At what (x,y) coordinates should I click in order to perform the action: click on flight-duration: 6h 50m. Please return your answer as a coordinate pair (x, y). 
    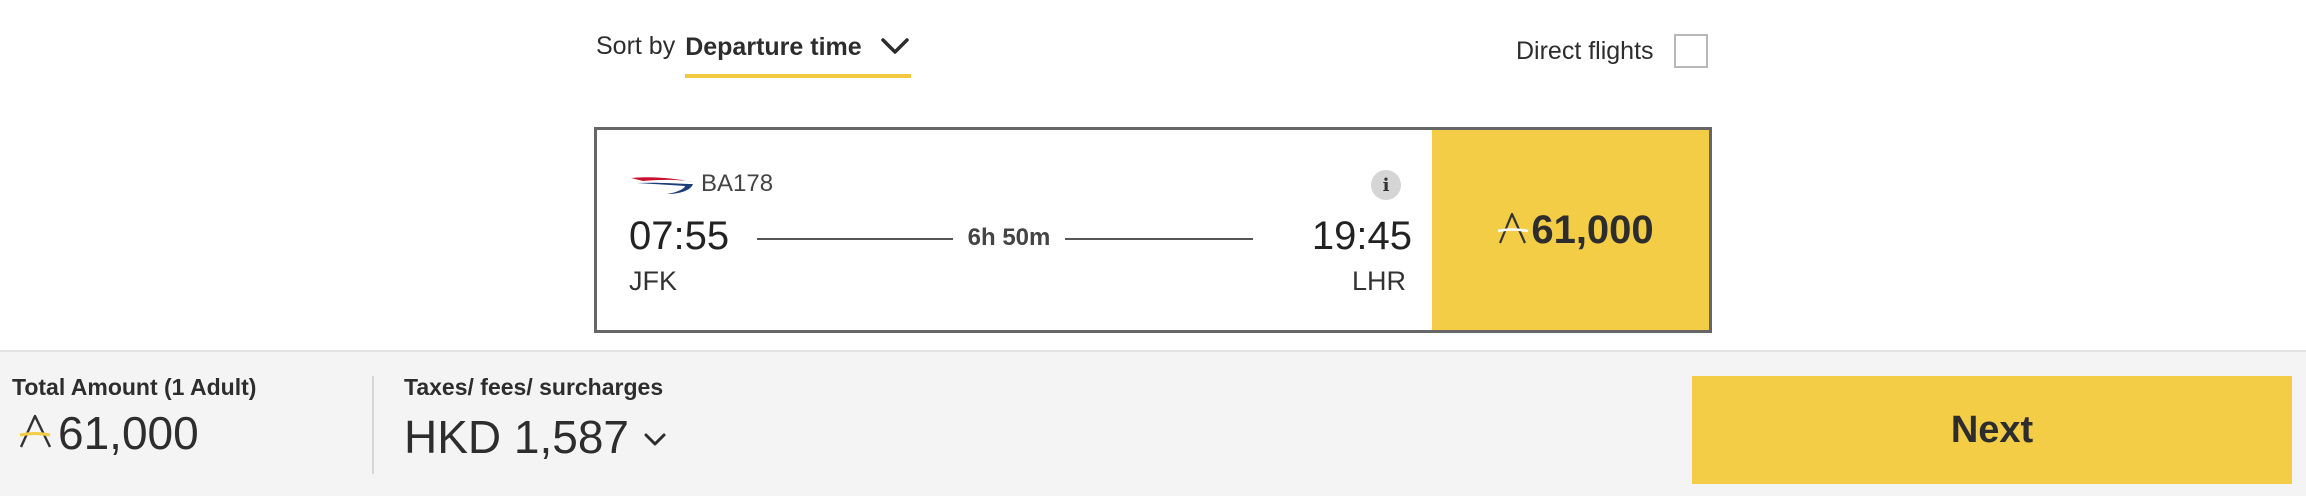
    Looking at the image, I should click on (1009, 237).